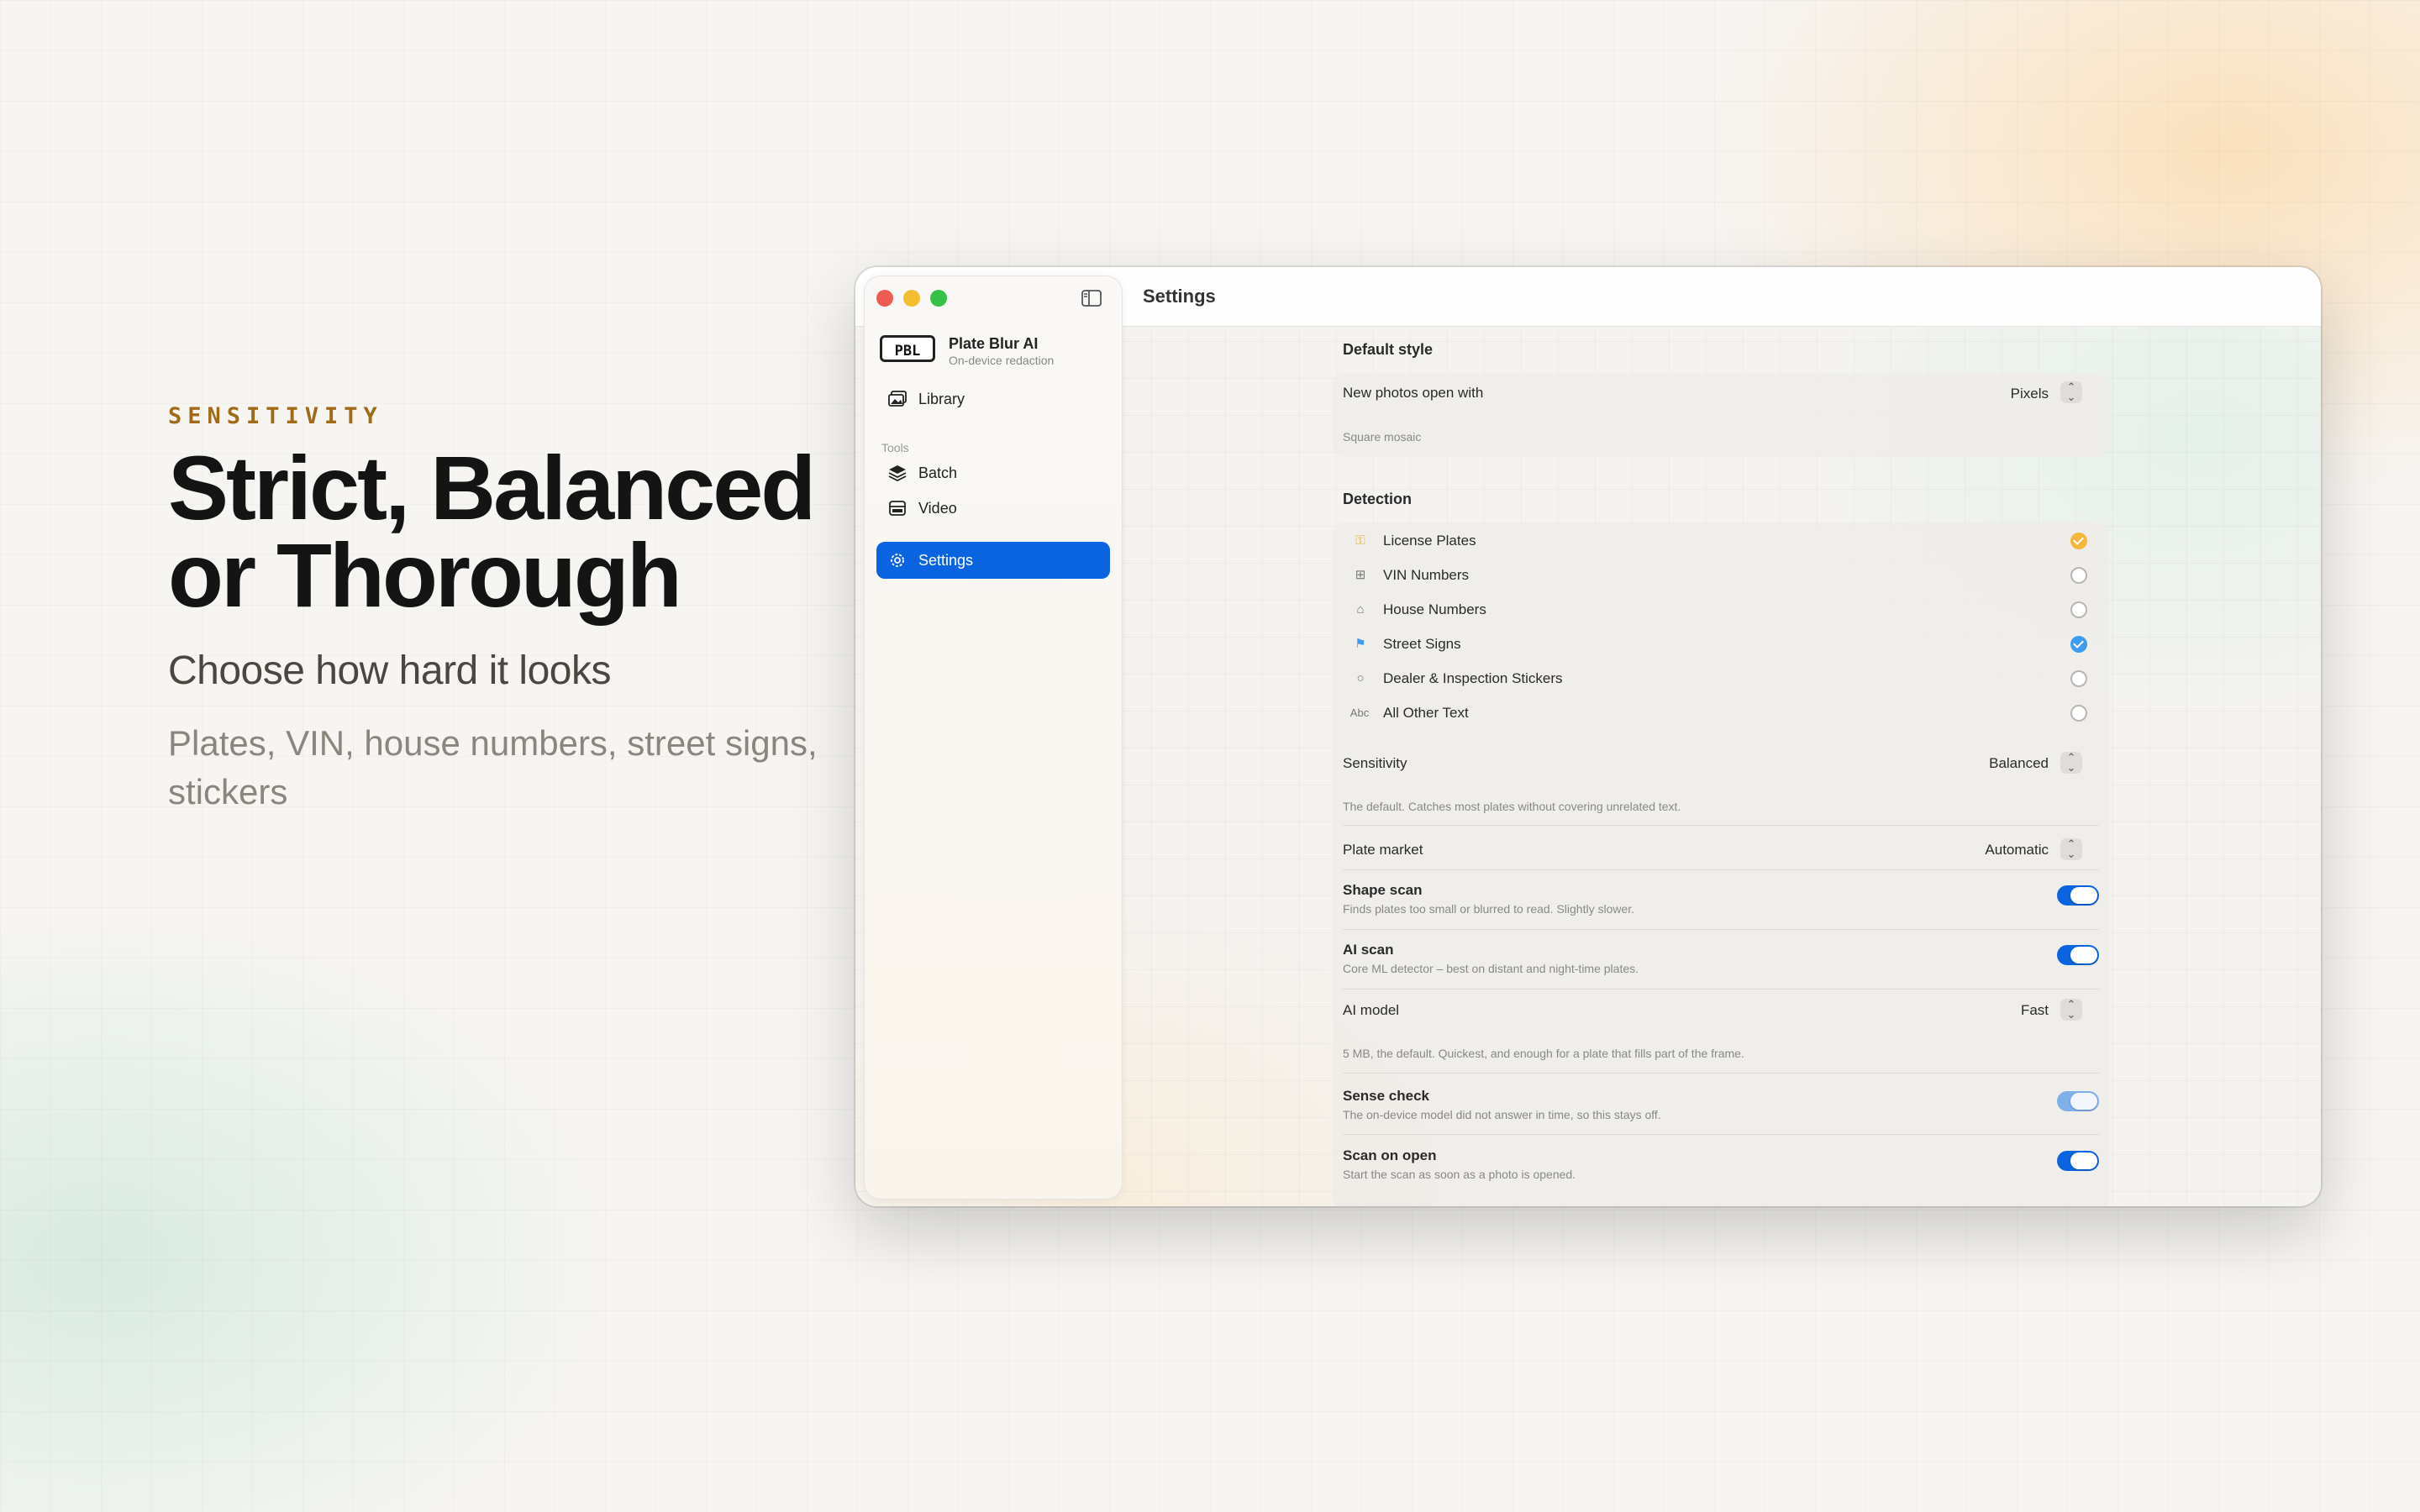 The width and height of the screenshot is (2420, 1512). What do you see at coordinates (2071, 392) in the screenshot?
I see `new-photos-stepper: ⌃ ⌄` at bounding box center [2071, 392].